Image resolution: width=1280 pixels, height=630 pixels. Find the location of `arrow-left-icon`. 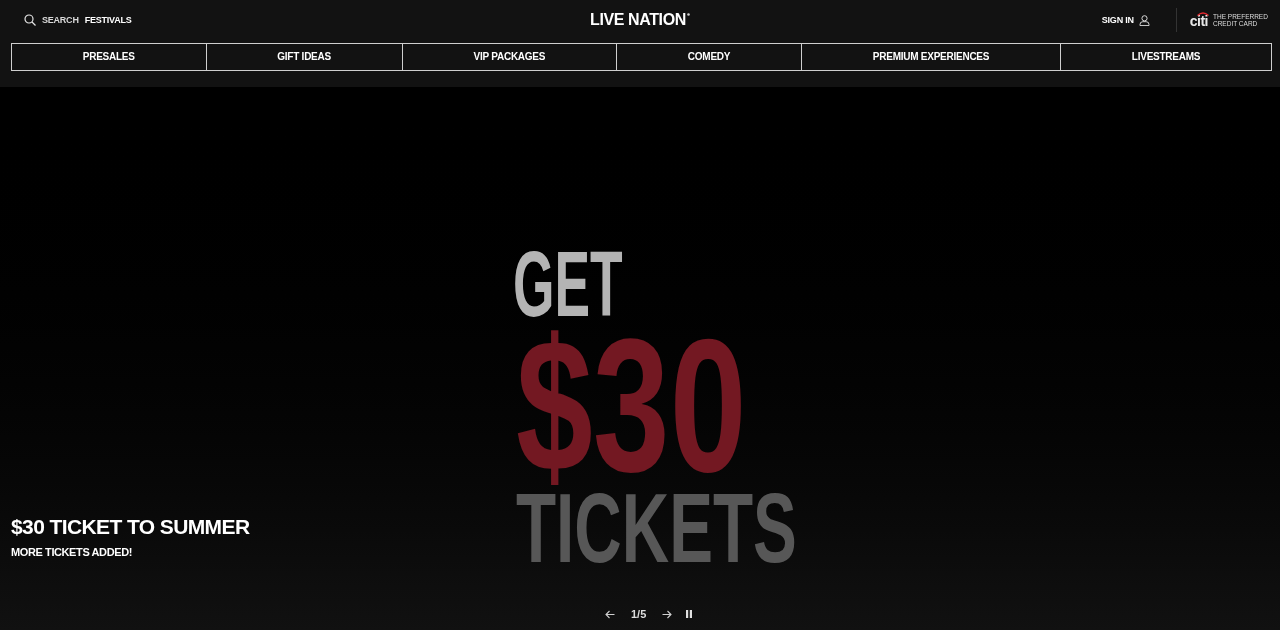

arrow-left-icon is located at coordinates (610, 614).